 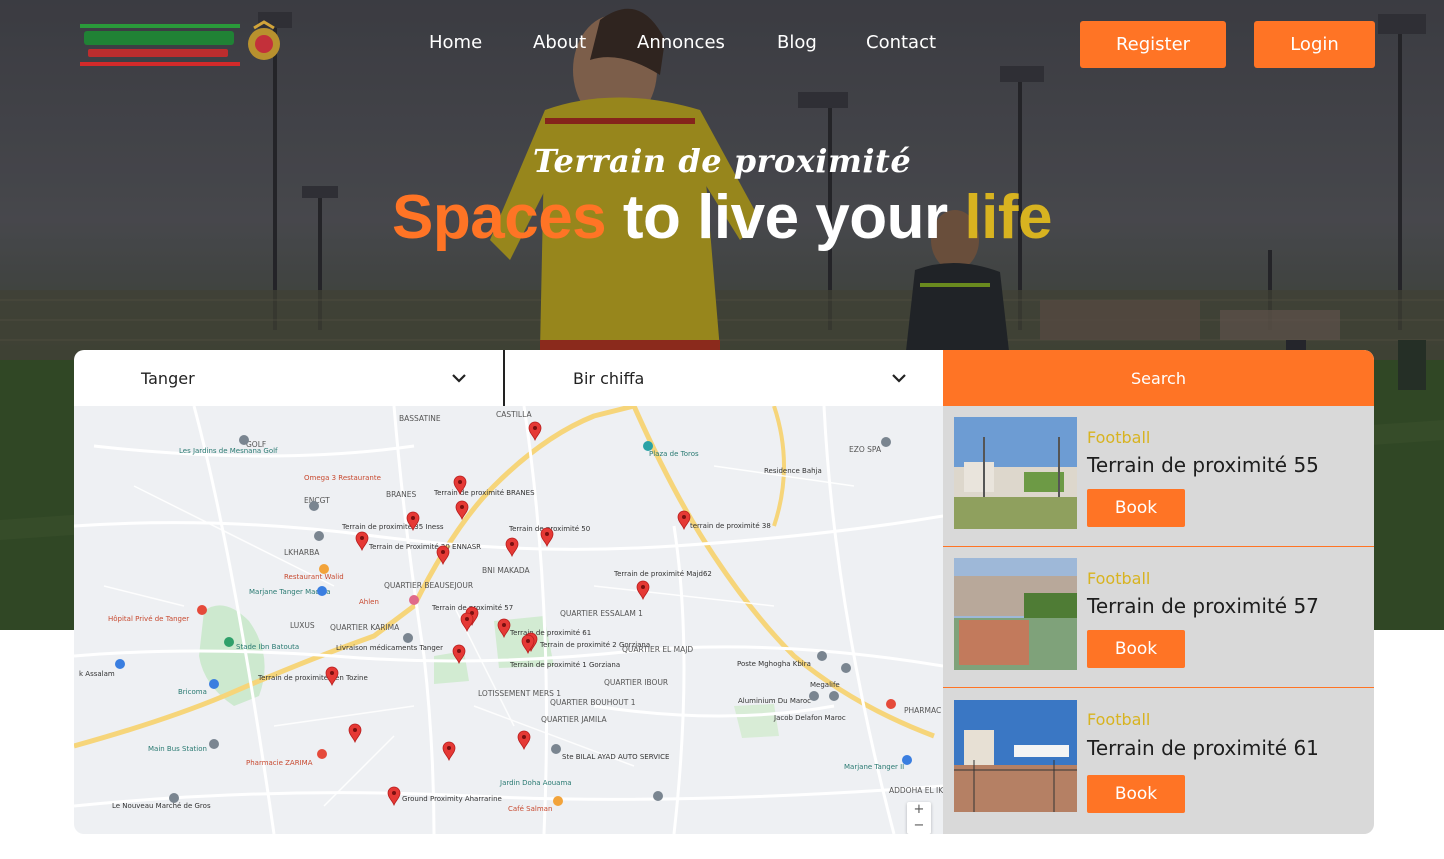 I want to click on map-label: k Assalam, so click(x=97, y=674).